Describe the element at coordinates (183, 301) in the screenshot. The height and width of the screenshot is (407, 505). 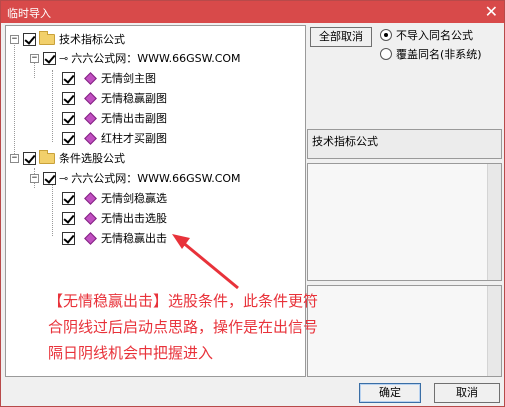
I see `annotation-line: 【无情稳赢出击】选股条件，此条件更符` at that location.